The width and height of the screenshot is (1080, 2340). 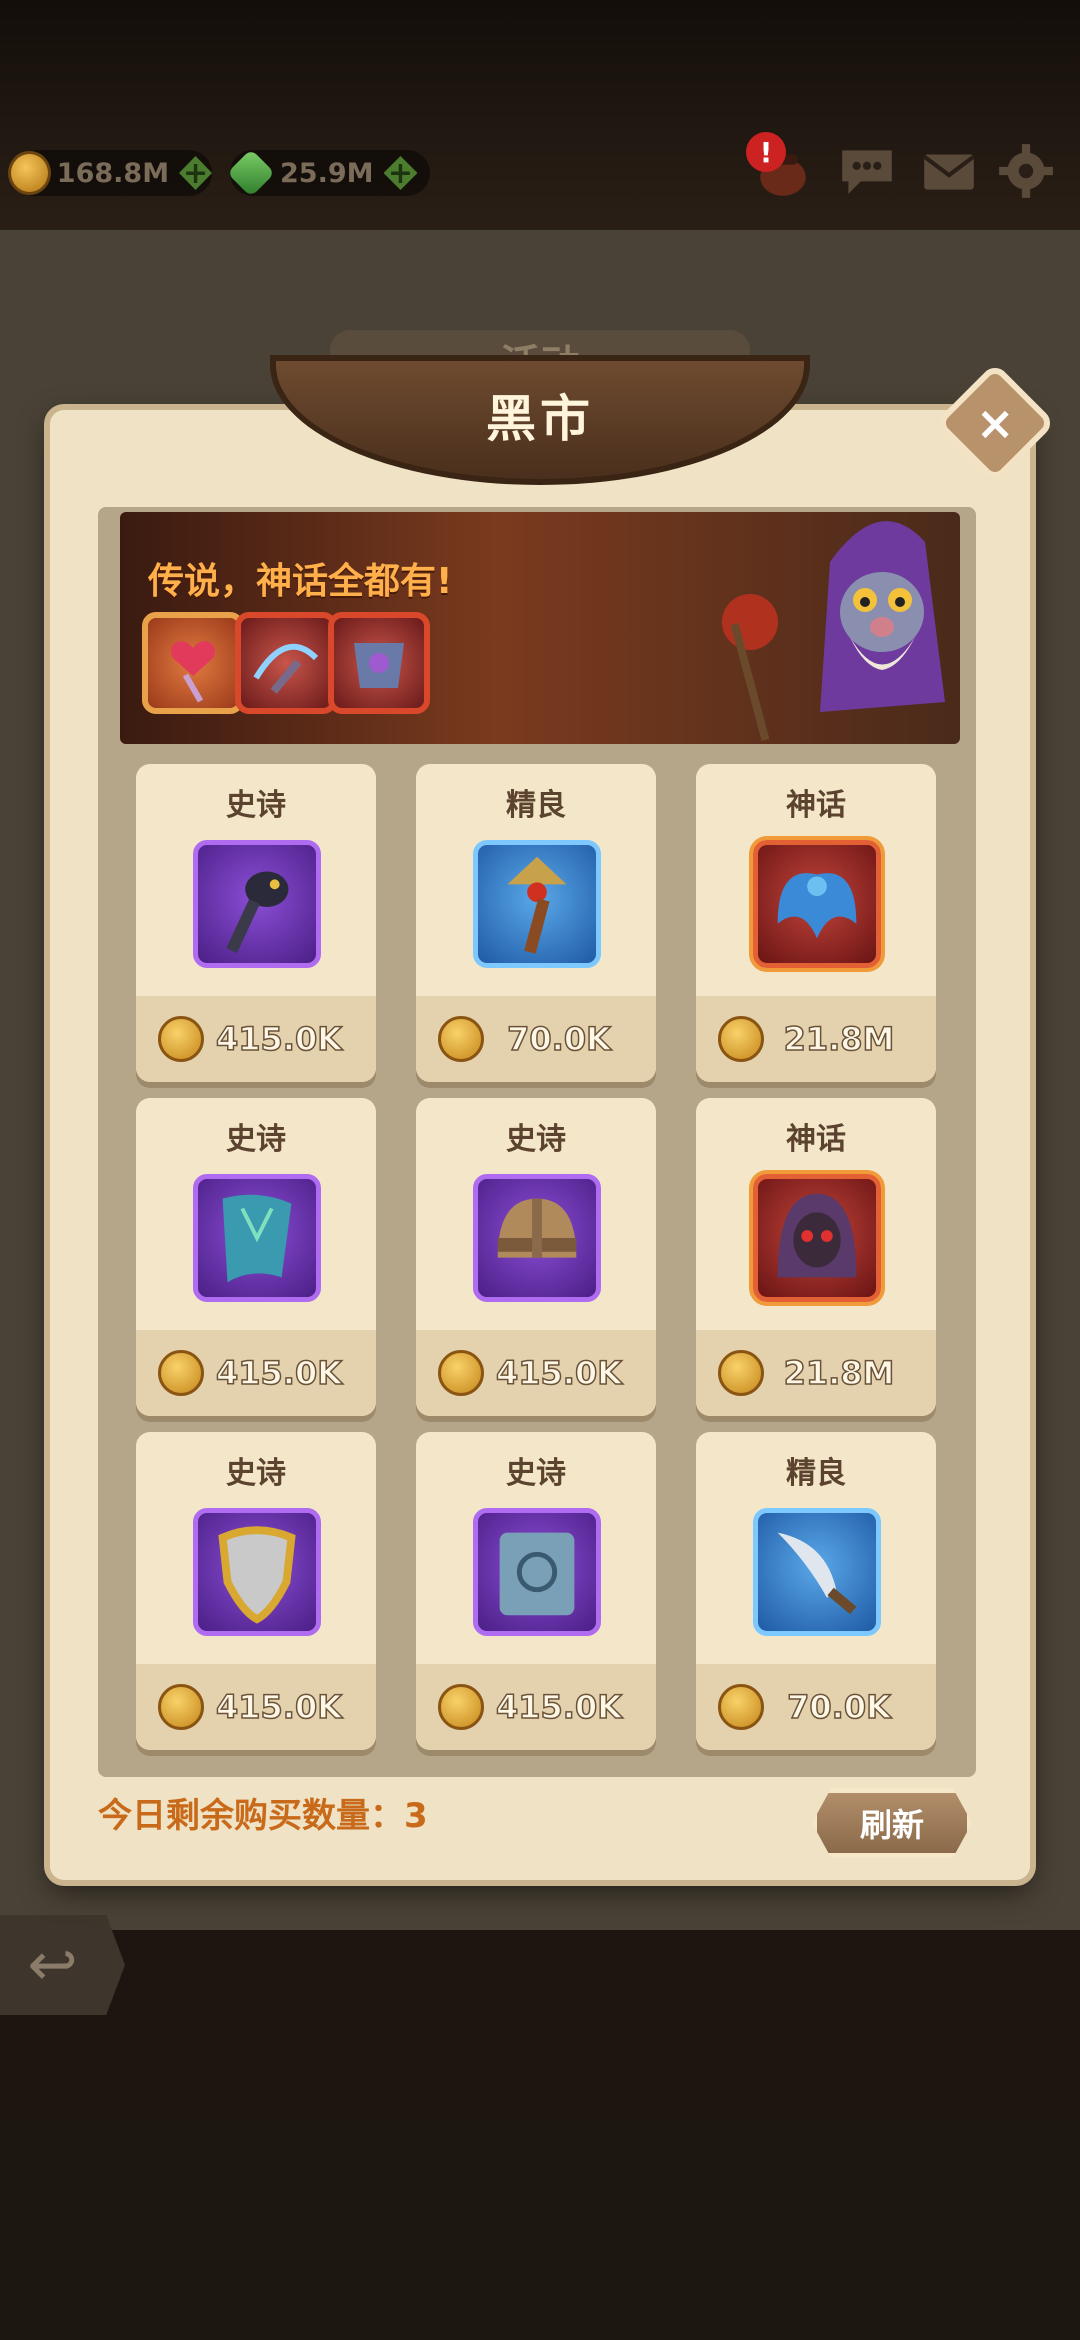 I want to click on remaining-purchases: 今日剩余购买数量：3, so click(x=263, y=1816).